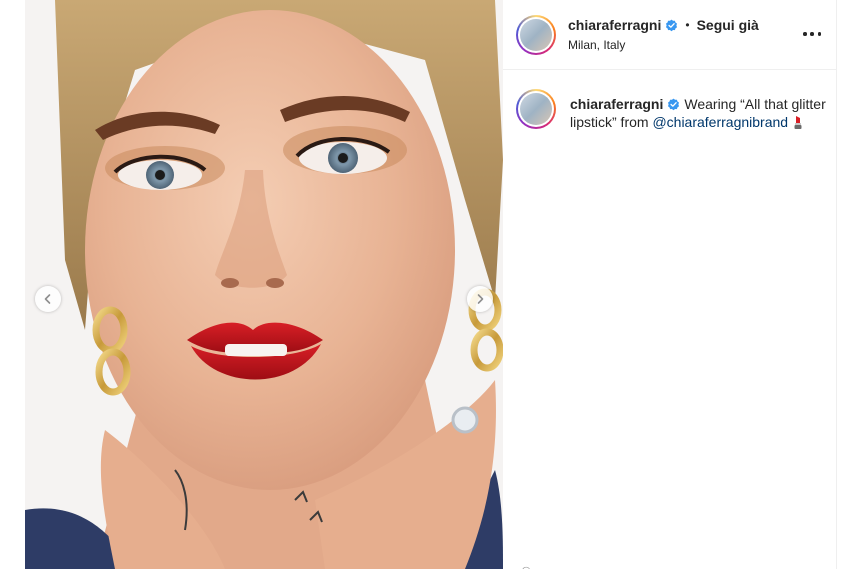 This screenshot has height=569, width=862. What do you see at coordinates (728, 25) in the screenshot?
I see `follow-status-button: Segui già` at bounding box center [728, 25].